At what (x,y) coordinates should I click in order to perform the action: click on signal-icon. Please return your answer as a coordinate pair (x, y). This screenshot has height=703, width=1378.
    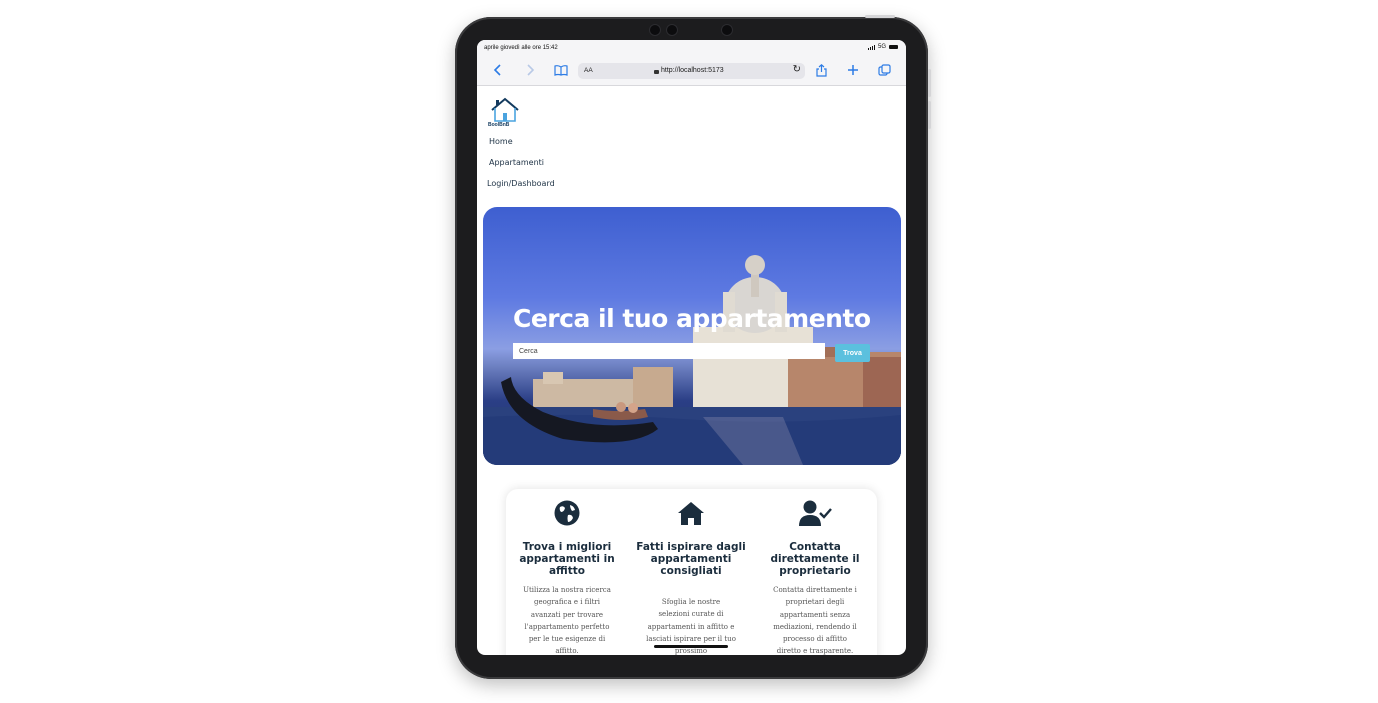
    Looking at the image, I should click on (871, 47).